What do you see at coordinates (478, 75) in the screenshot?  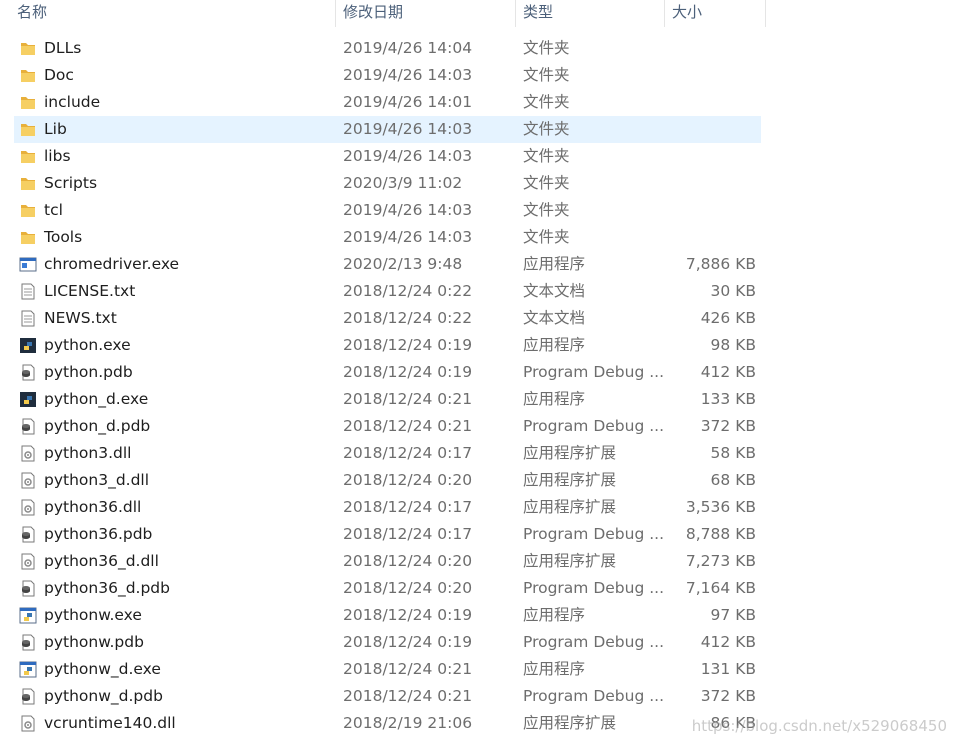 I see `file-row: Doc 2019/4/26 14:03 文件夹` at bounding box center [478, 75].